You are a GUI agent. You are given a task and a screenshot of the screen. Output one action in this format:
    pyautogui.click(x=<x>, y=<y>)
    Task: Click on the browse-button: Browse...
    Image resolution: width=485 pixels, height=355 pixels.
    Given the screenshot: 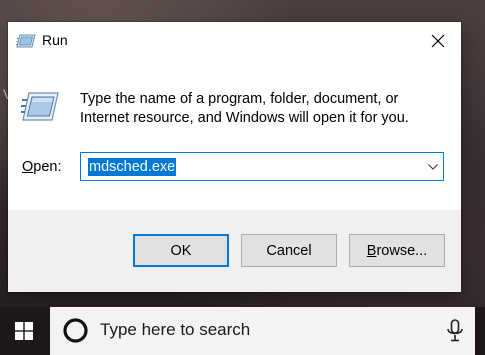 What is the action you would take?
    pyautogui.click(x=397, y=250)
    